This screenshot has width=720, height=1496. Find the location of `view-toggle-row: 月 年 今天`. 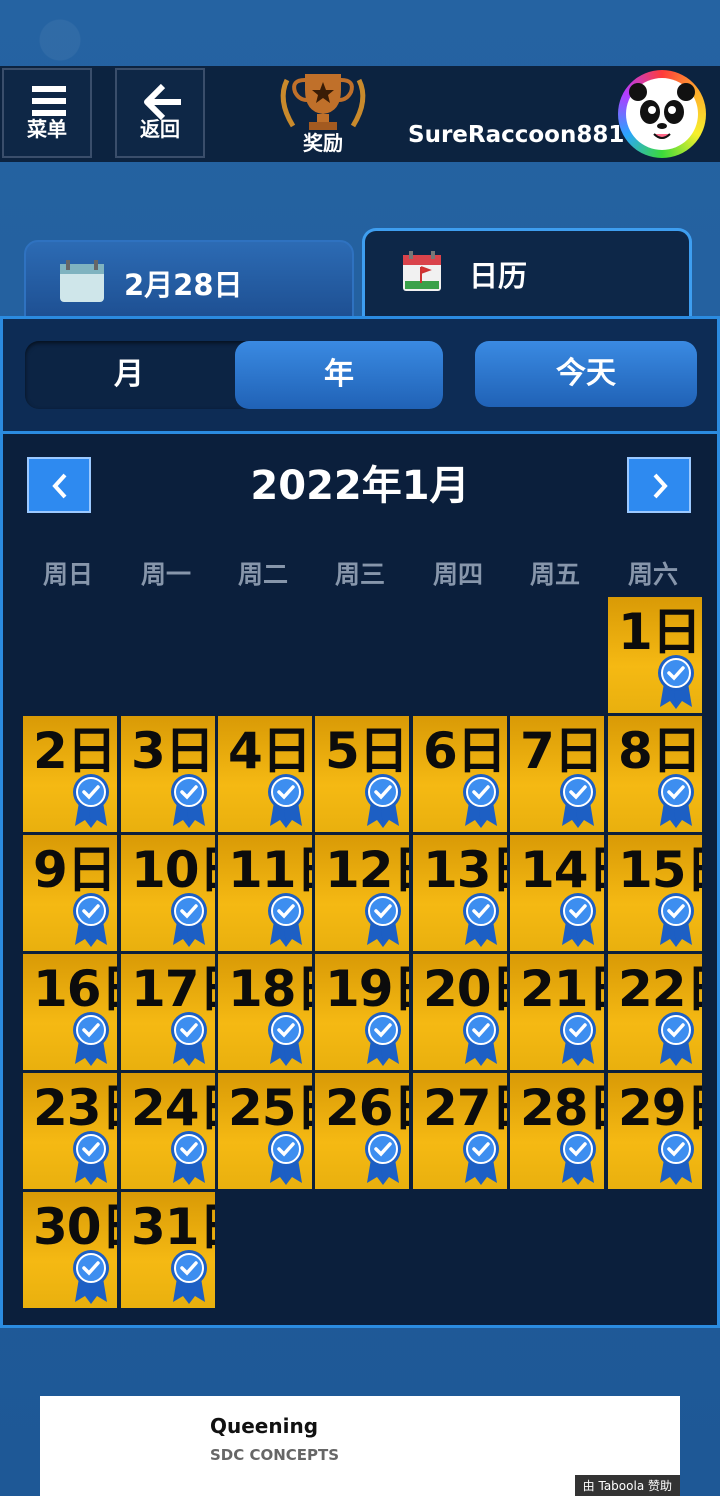

view-toggle-row: 月 年 今天 is located at coordinates (360, 376).